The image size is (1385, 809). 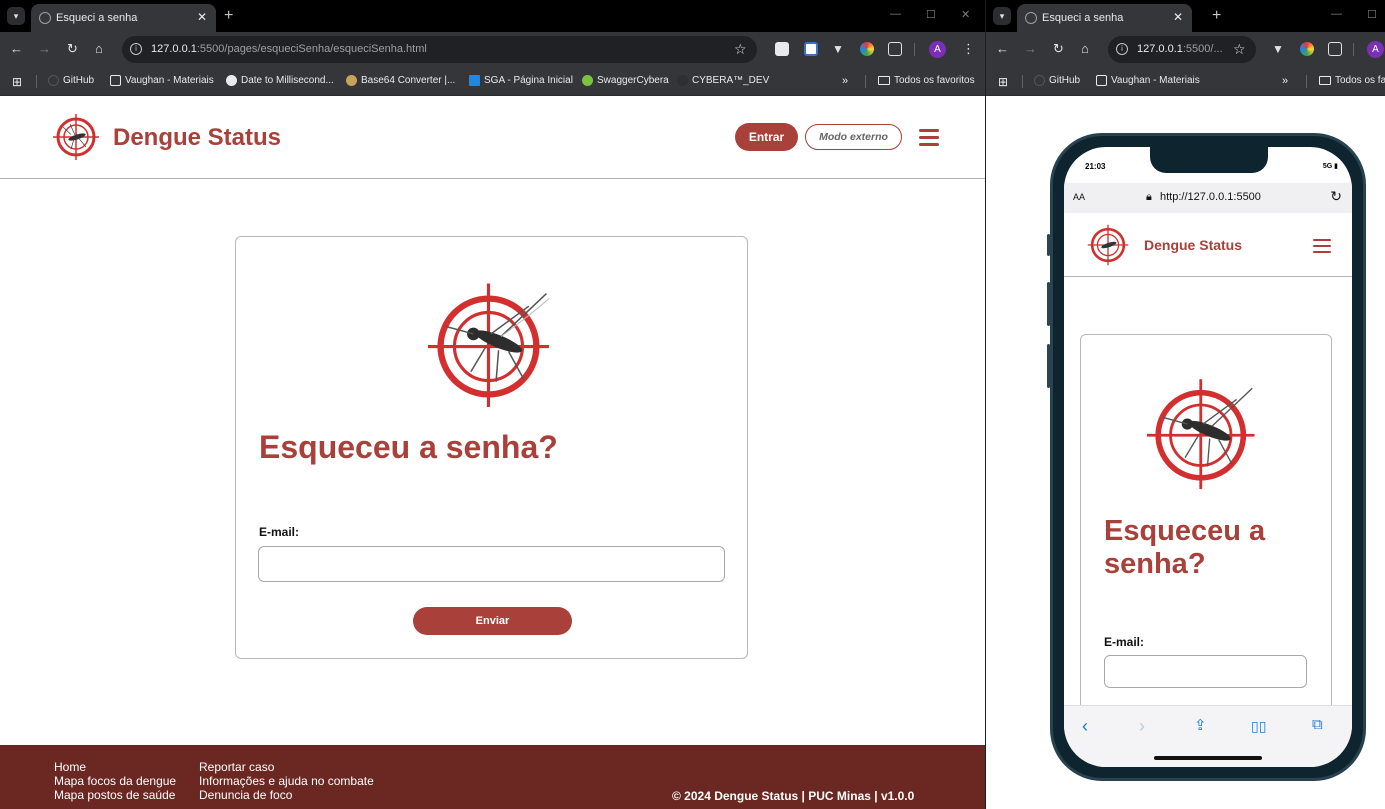 What do you see at coordinates (1258, 726) in the screenshot?
I see `bookmarks-book-icon: ▯▯` at bounding box center [1258, 726].